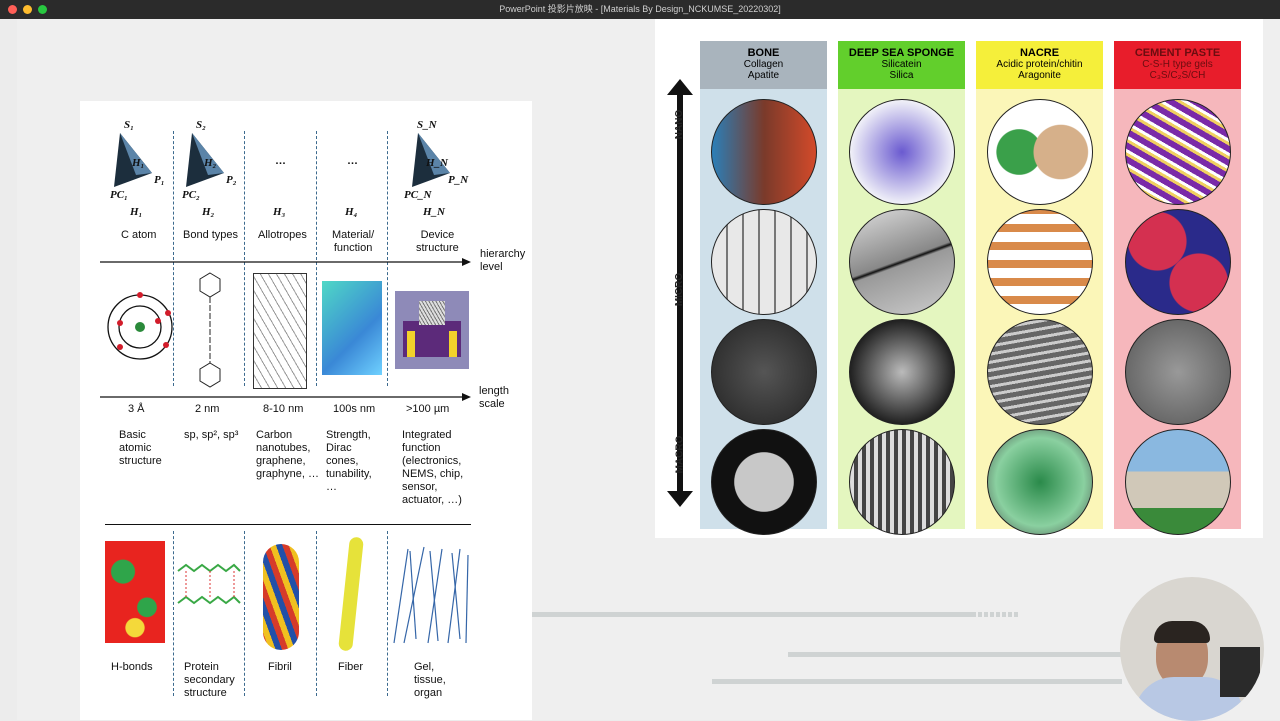 This screenshot has width=1280, height=721. I want to click on section-separator, so click(288, 524).